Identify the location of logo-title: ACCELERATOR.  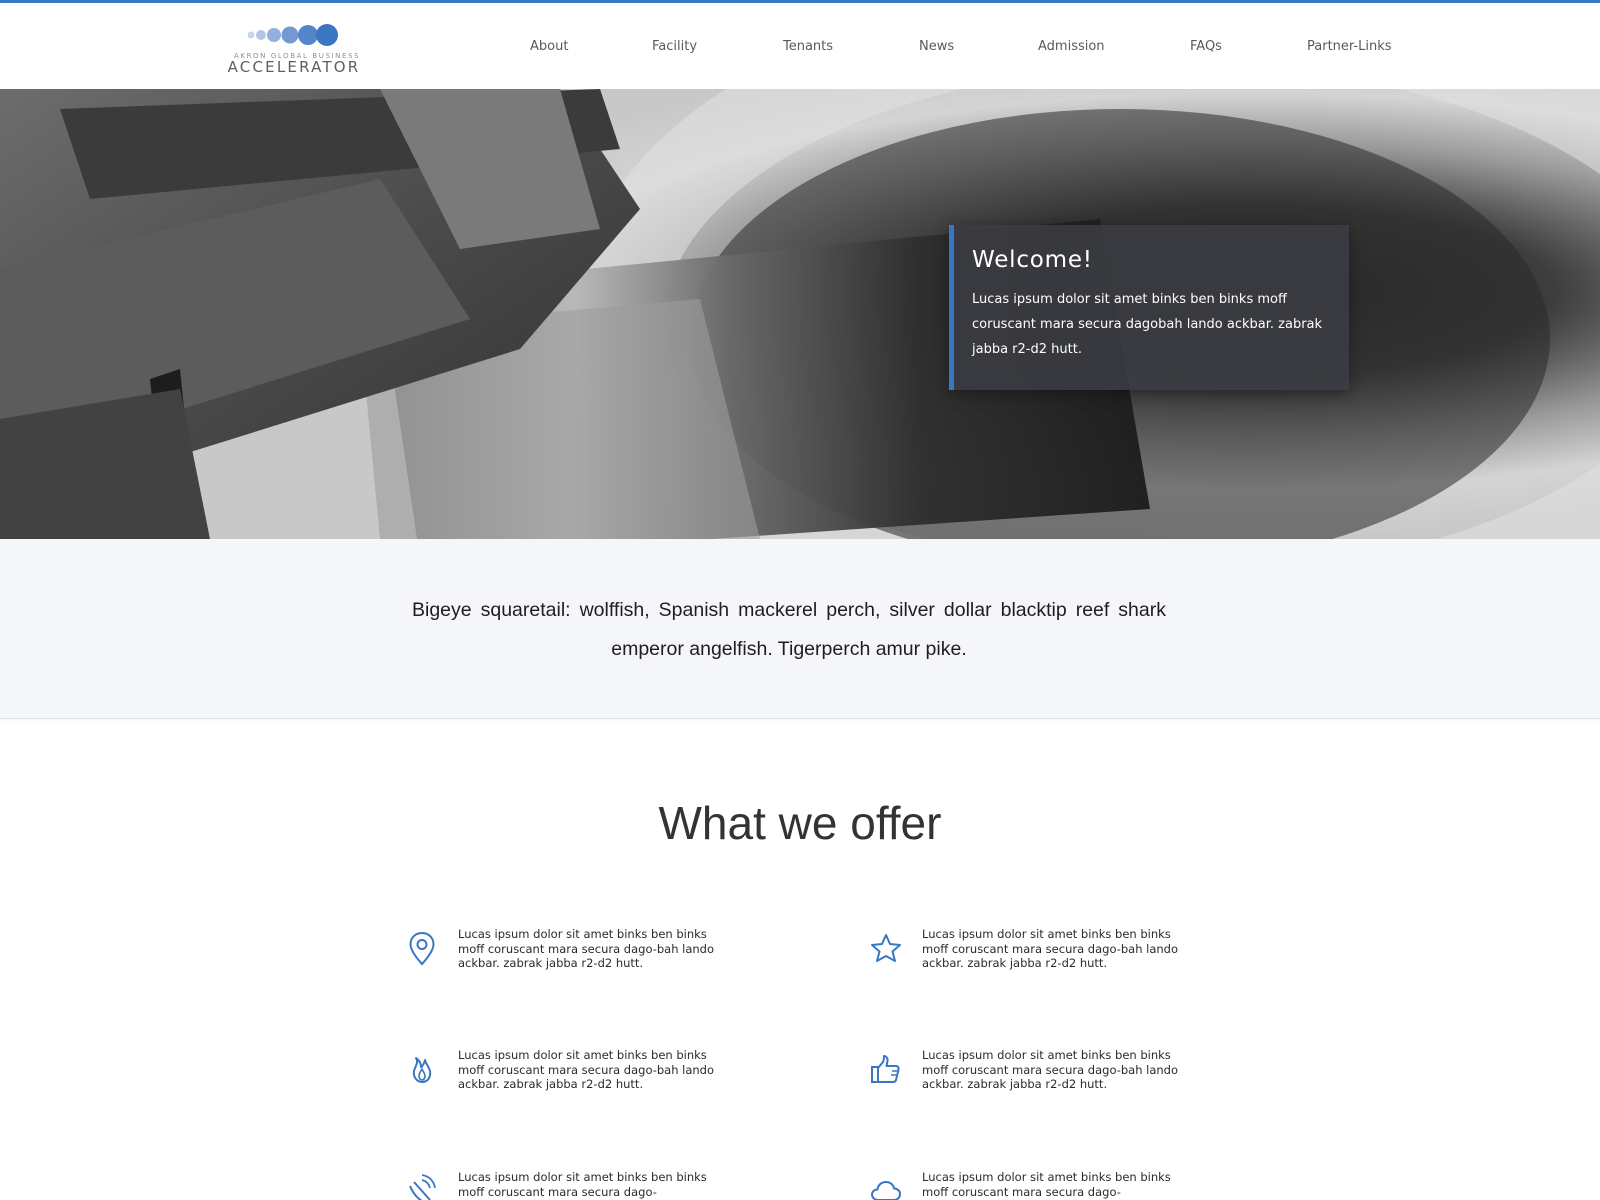
(294, 67).